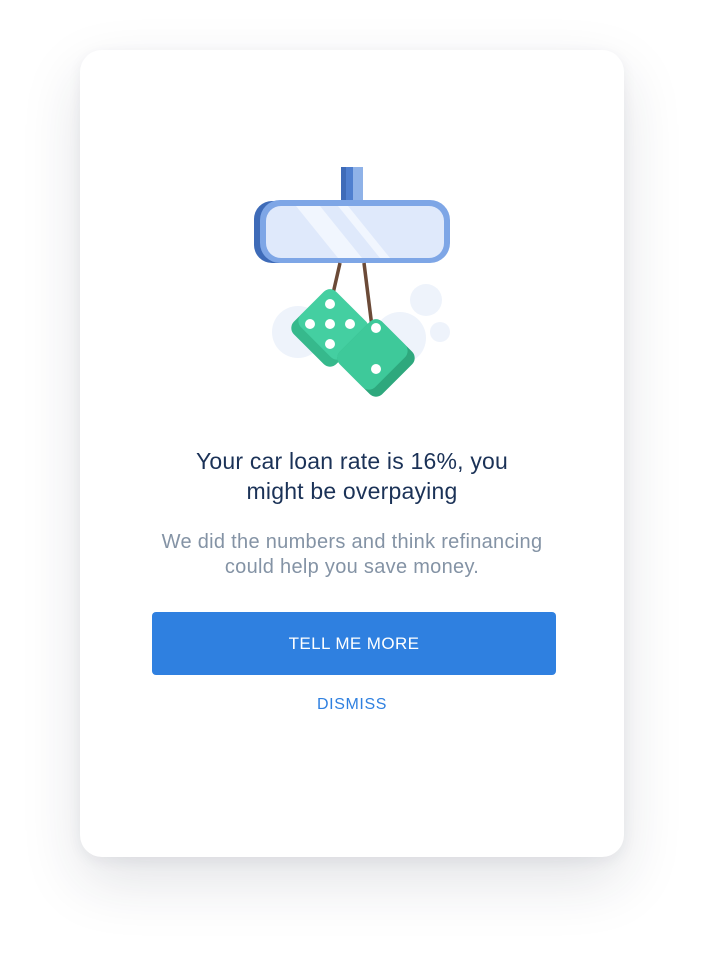  Describe the element at coordinates (352, 705) in the screenshot. I see `dismiss-link: DISMISS` at that location.